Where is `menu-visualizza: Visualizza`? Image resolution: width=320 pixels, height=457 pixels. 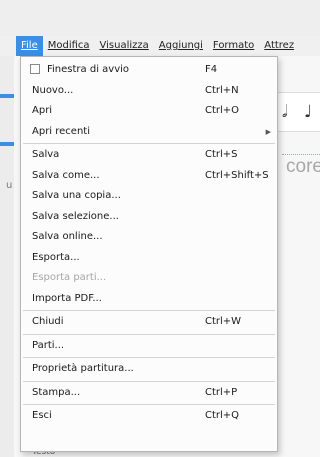 menu-visualizza: Visualizza is located at coordinates (124, 46).